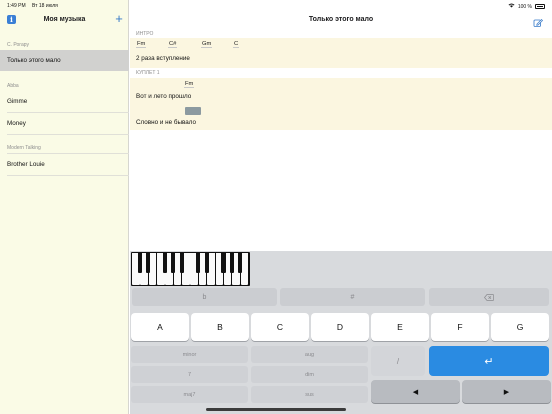  Describe the element at coordinates (309, 354) in the screenshot. I see `aug-button: aug` at that location.